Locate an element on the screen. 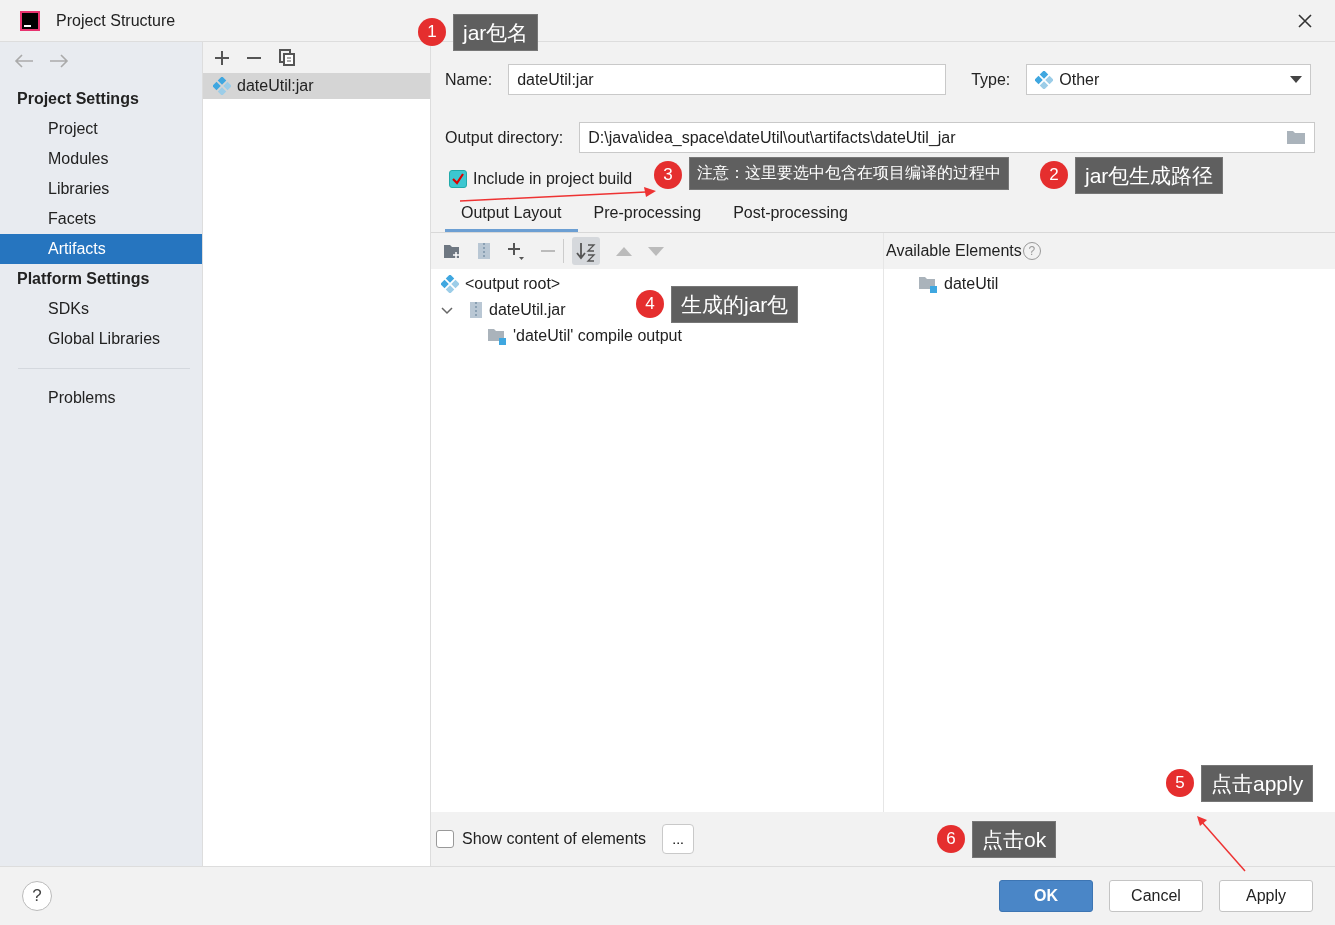 The height and width of the screenshot is (925, 1335). chevron-icon is located at coordinates (447, 310).